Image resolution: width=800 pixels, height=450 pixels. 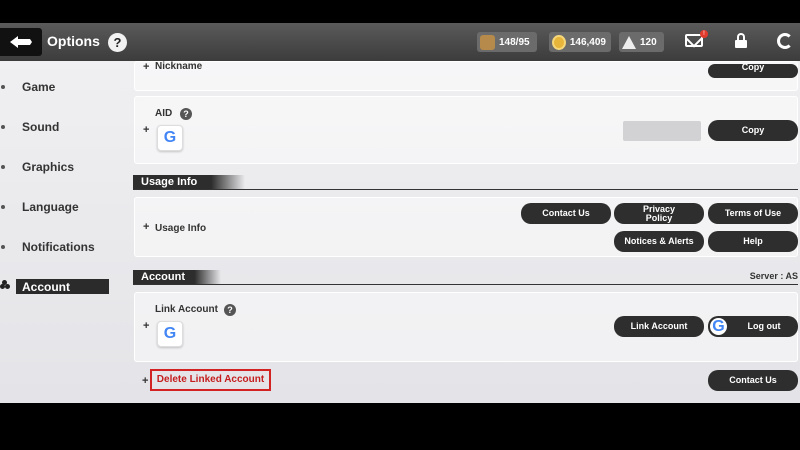 I want to click on delete-linked-account-link: Delete Linked Account, so click(x=210, y=380).